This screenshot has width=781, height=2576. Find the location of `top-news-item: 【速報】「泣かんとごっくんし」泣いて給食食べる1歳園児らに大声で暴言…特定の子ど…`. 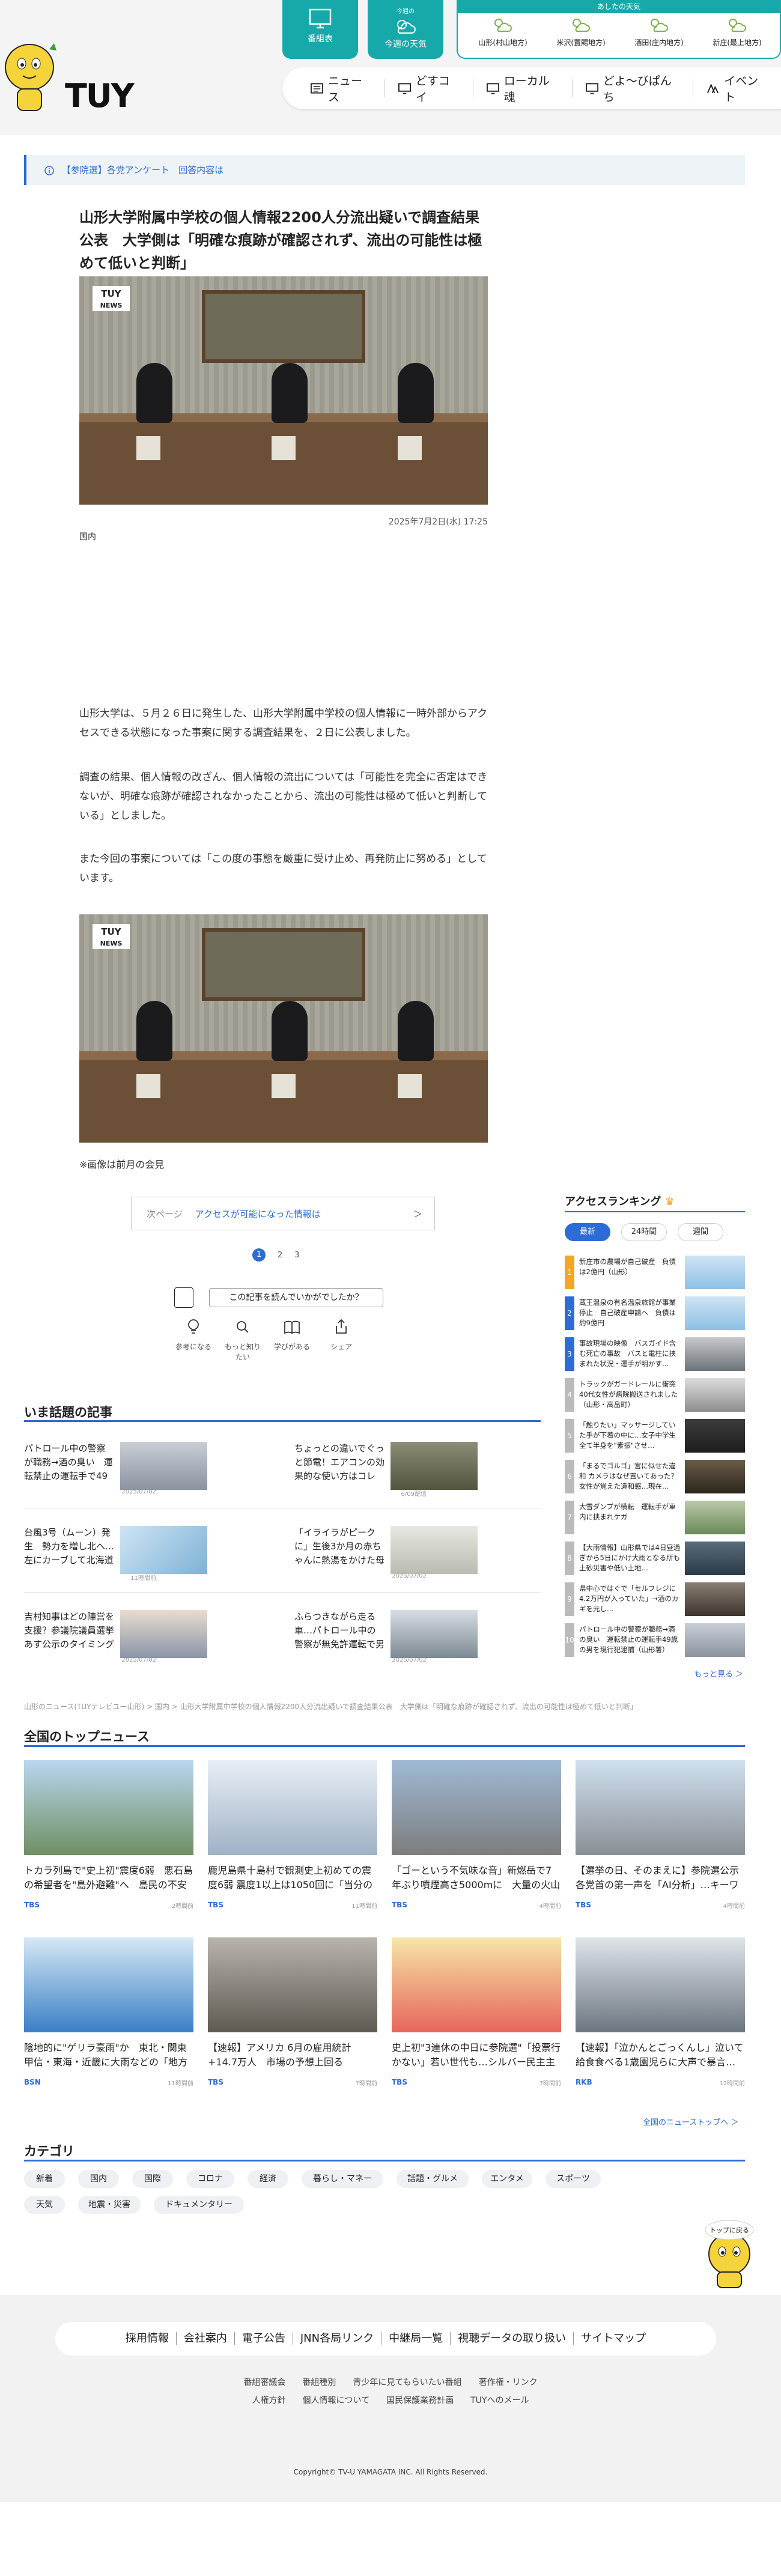

top-news-item: 【速報】「泣かんとごっくんし」泣いて給食食べる1歳園児らに大声で暴言…特定の子ど… is located at coordinates (660, 2012).